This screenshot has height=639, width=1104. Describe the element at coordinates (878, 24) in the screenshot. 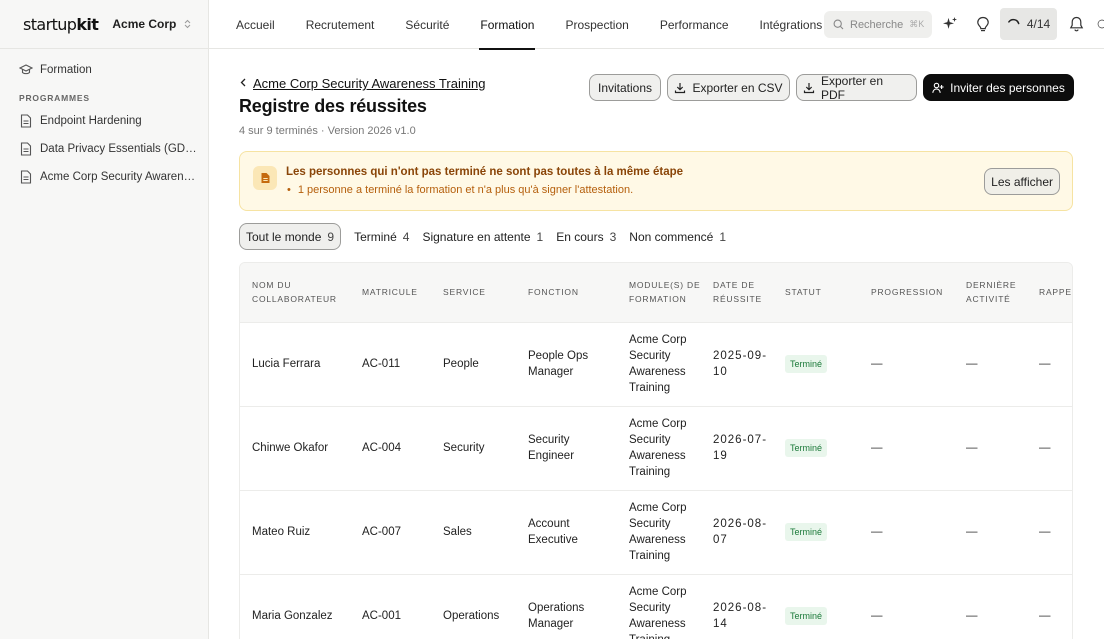

I see `search-input: Recherche ⌘K` at that location.